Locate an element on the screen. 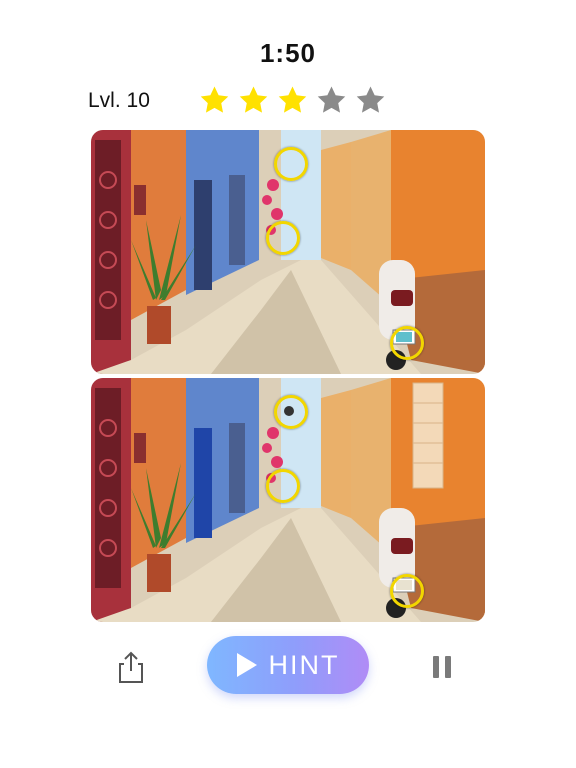 This screenshot has width=576, height=768. hint-button: HINT is located at coordinates (288, 665).